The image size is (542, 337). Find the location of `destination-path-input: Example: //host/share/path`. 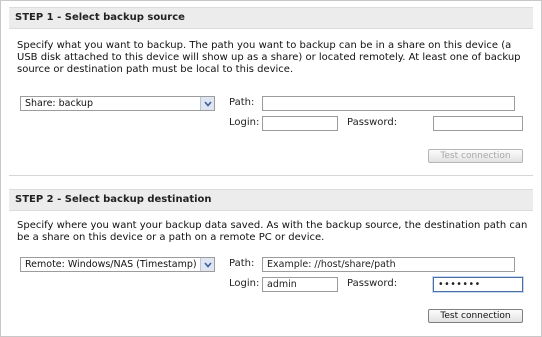

destination-path-input: Example: //host/share/path is located at coordinates (388, 264).